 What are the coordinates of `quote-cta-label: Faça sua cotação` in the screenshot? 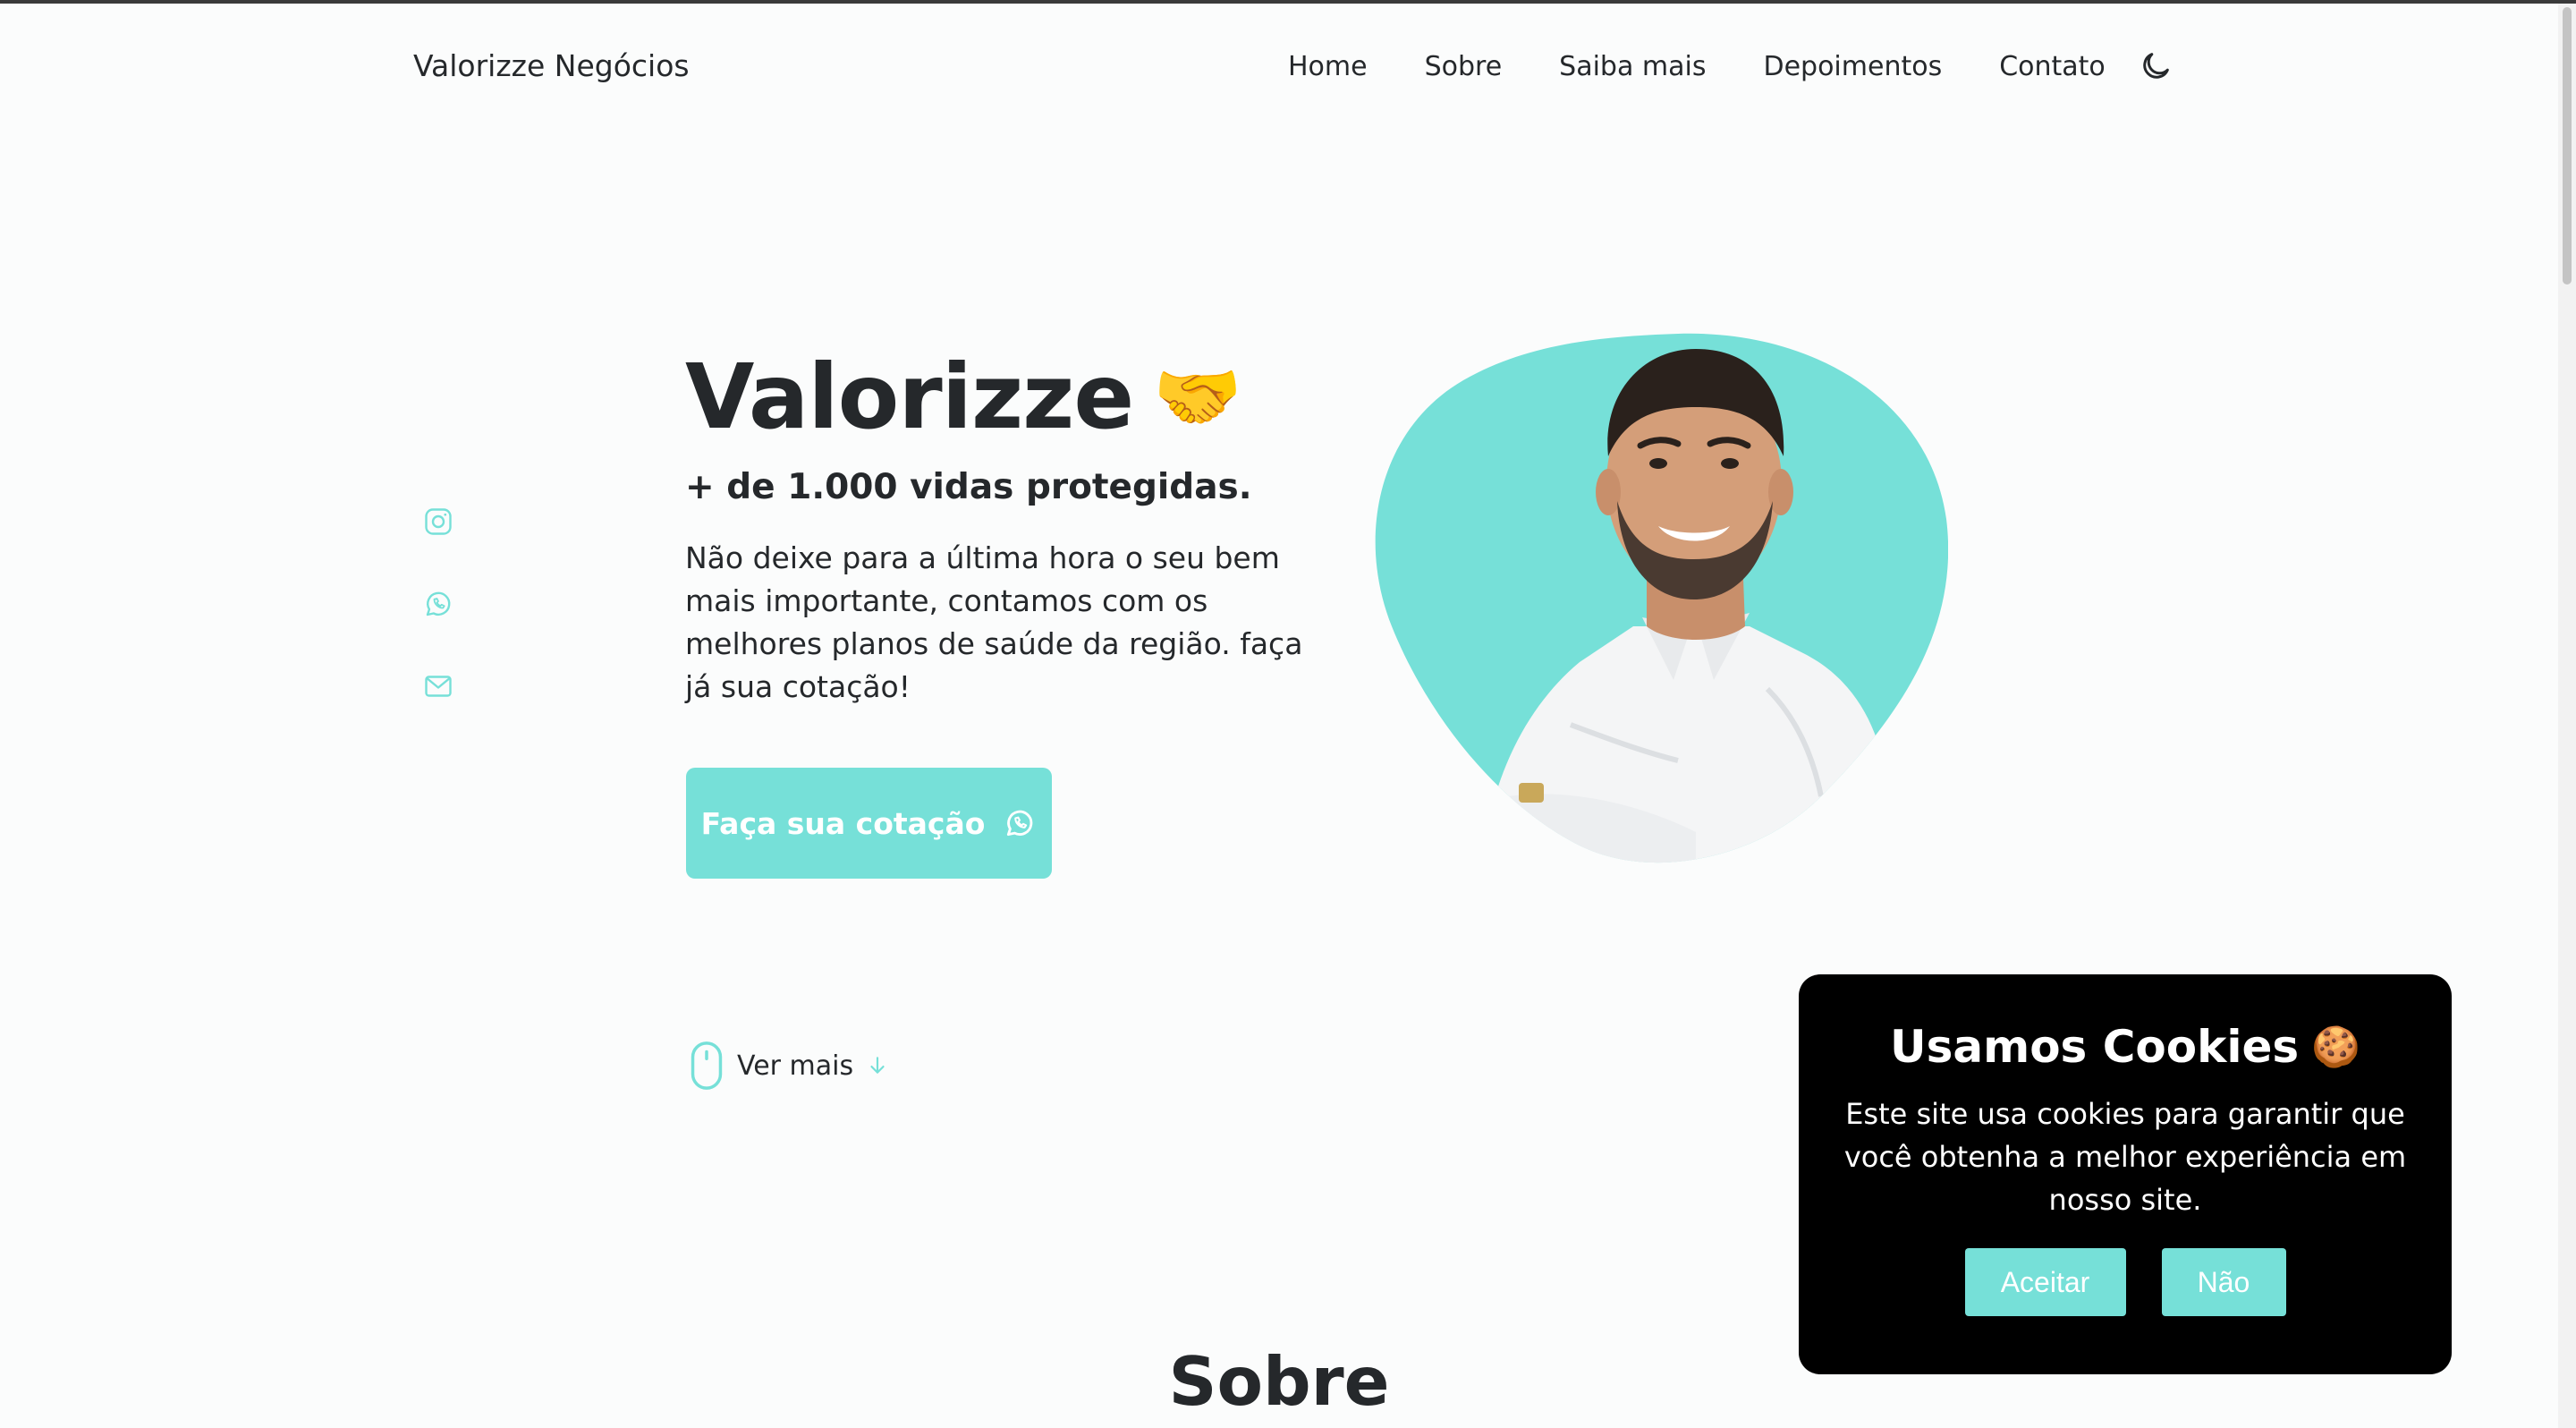 It's located at (843, 823).